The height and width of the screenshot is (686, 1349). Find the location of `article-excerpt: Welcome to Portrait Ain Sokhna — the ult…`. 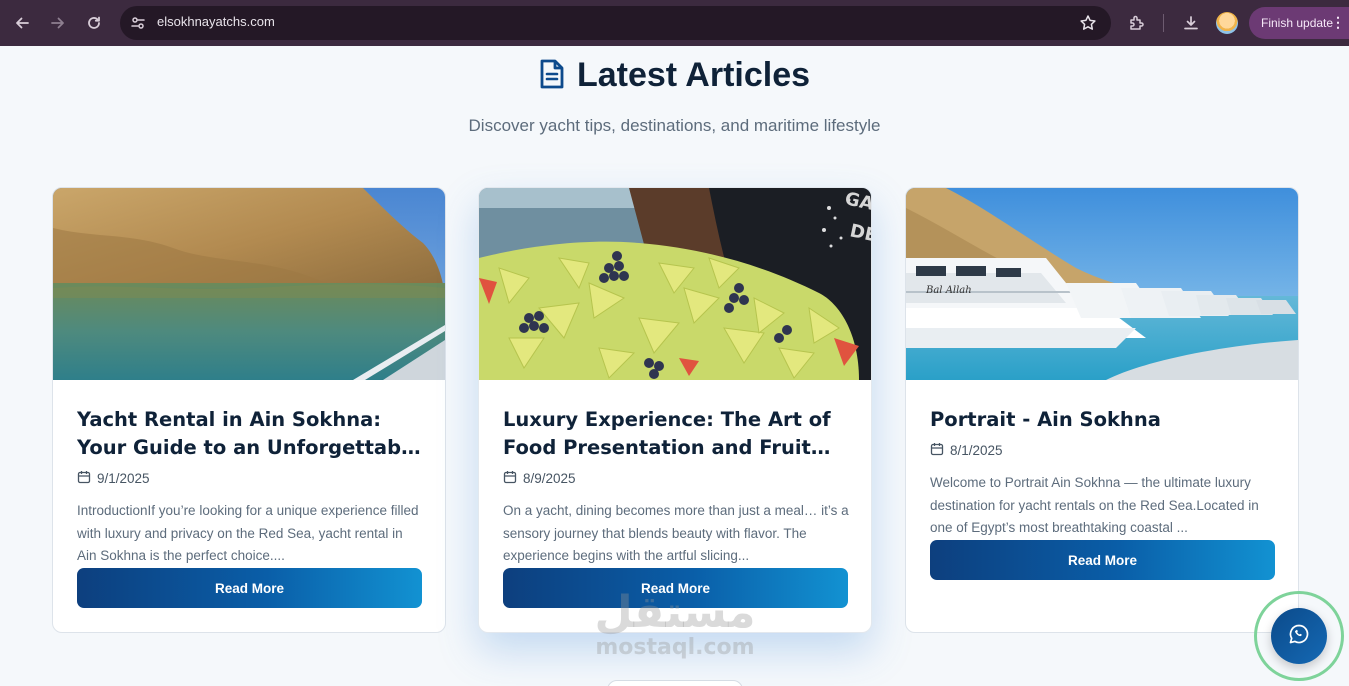

article-excerpt: Welcome to Portrait Ain Sokhna — the ult… is located at coordinates (1094, 505).